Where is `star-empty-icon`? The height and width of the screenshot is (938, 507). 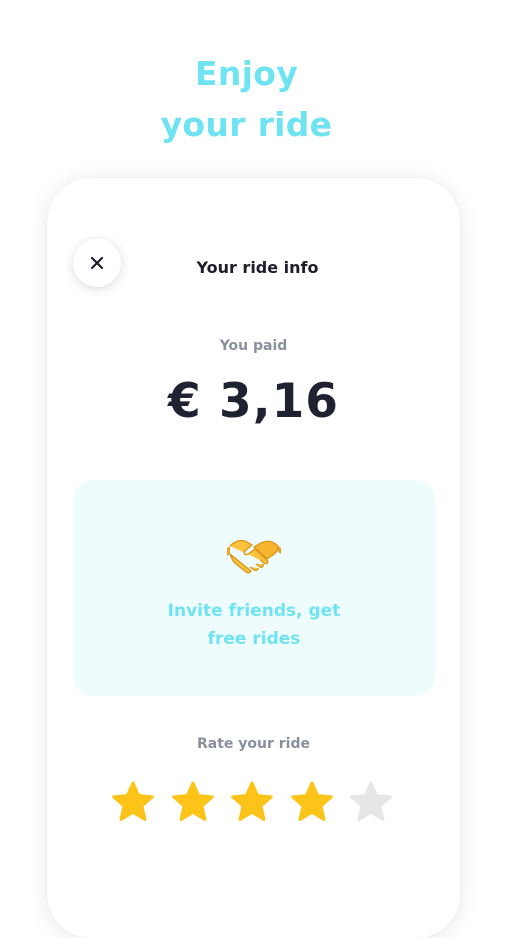
star-empty-icon is located at coordinates (371, 801).